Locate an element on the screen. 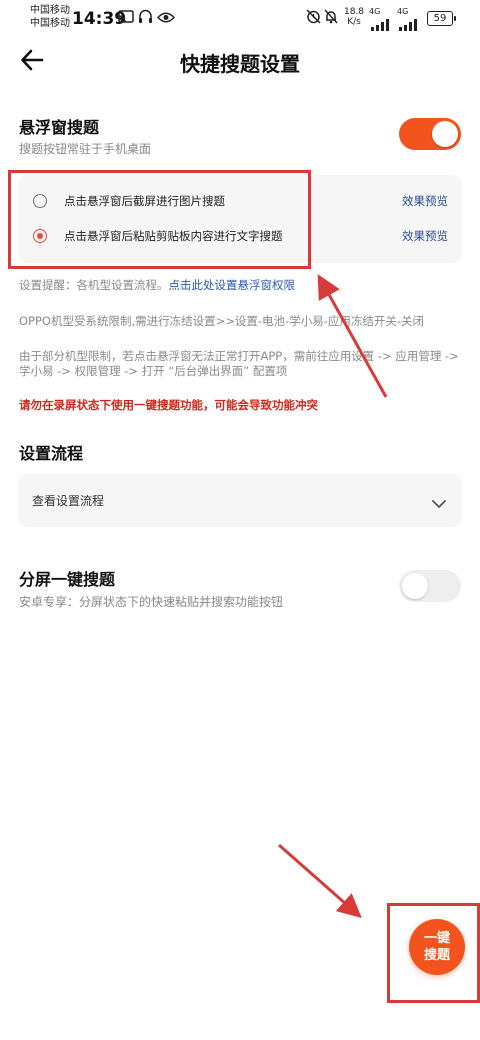 The height and width of the screenshot is (1040, 480). fab-label-line2: 搜题 is located at coordinates (436, 955).